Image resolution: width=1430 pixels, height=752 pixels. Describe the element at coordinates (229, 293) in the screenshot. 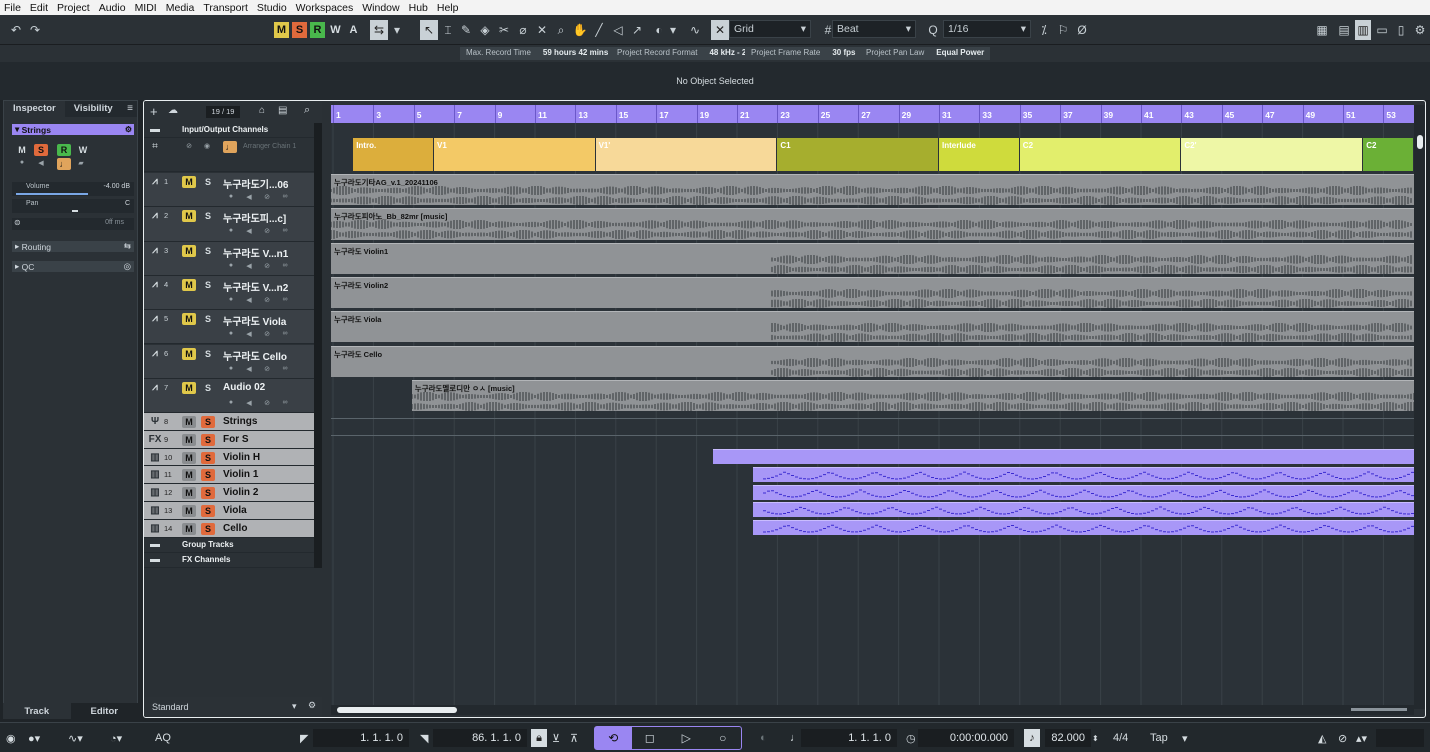

I see `track-row: ⩘ 4 M S 누구라도 V...n2 ● ◀ ⊘ ∞` at that location.